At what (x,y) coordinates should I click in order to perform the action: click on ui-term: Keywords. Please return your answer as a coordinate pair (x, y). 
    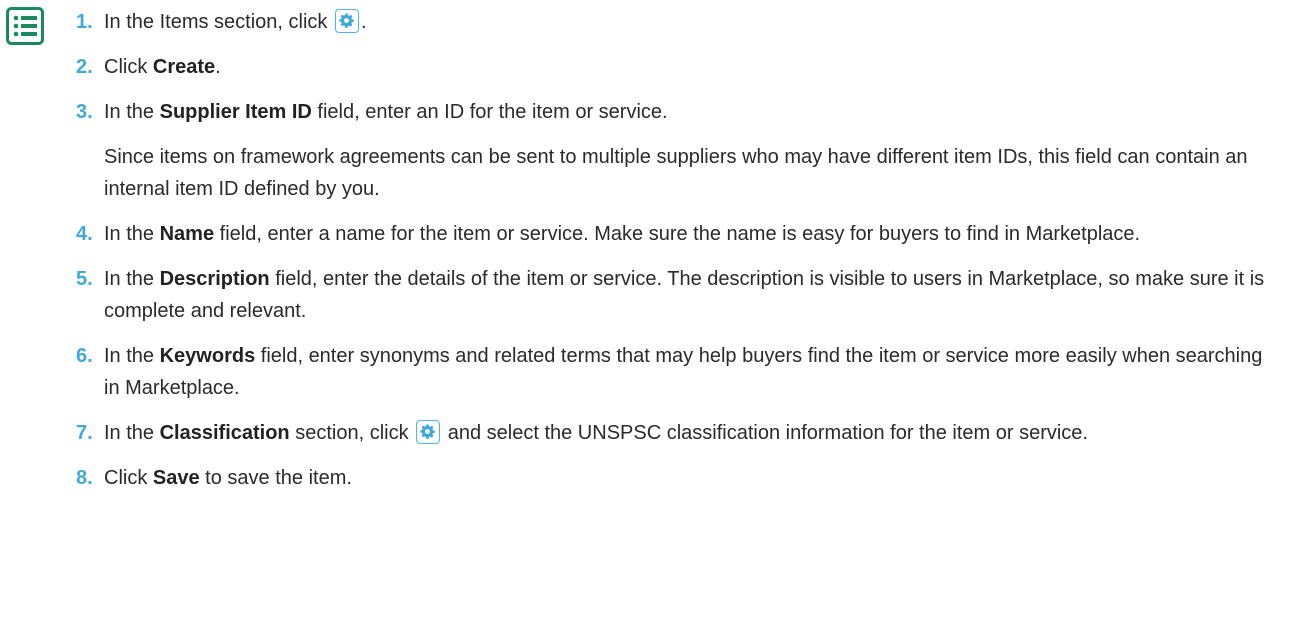
    Looking at the image, I should click on (207, 356).